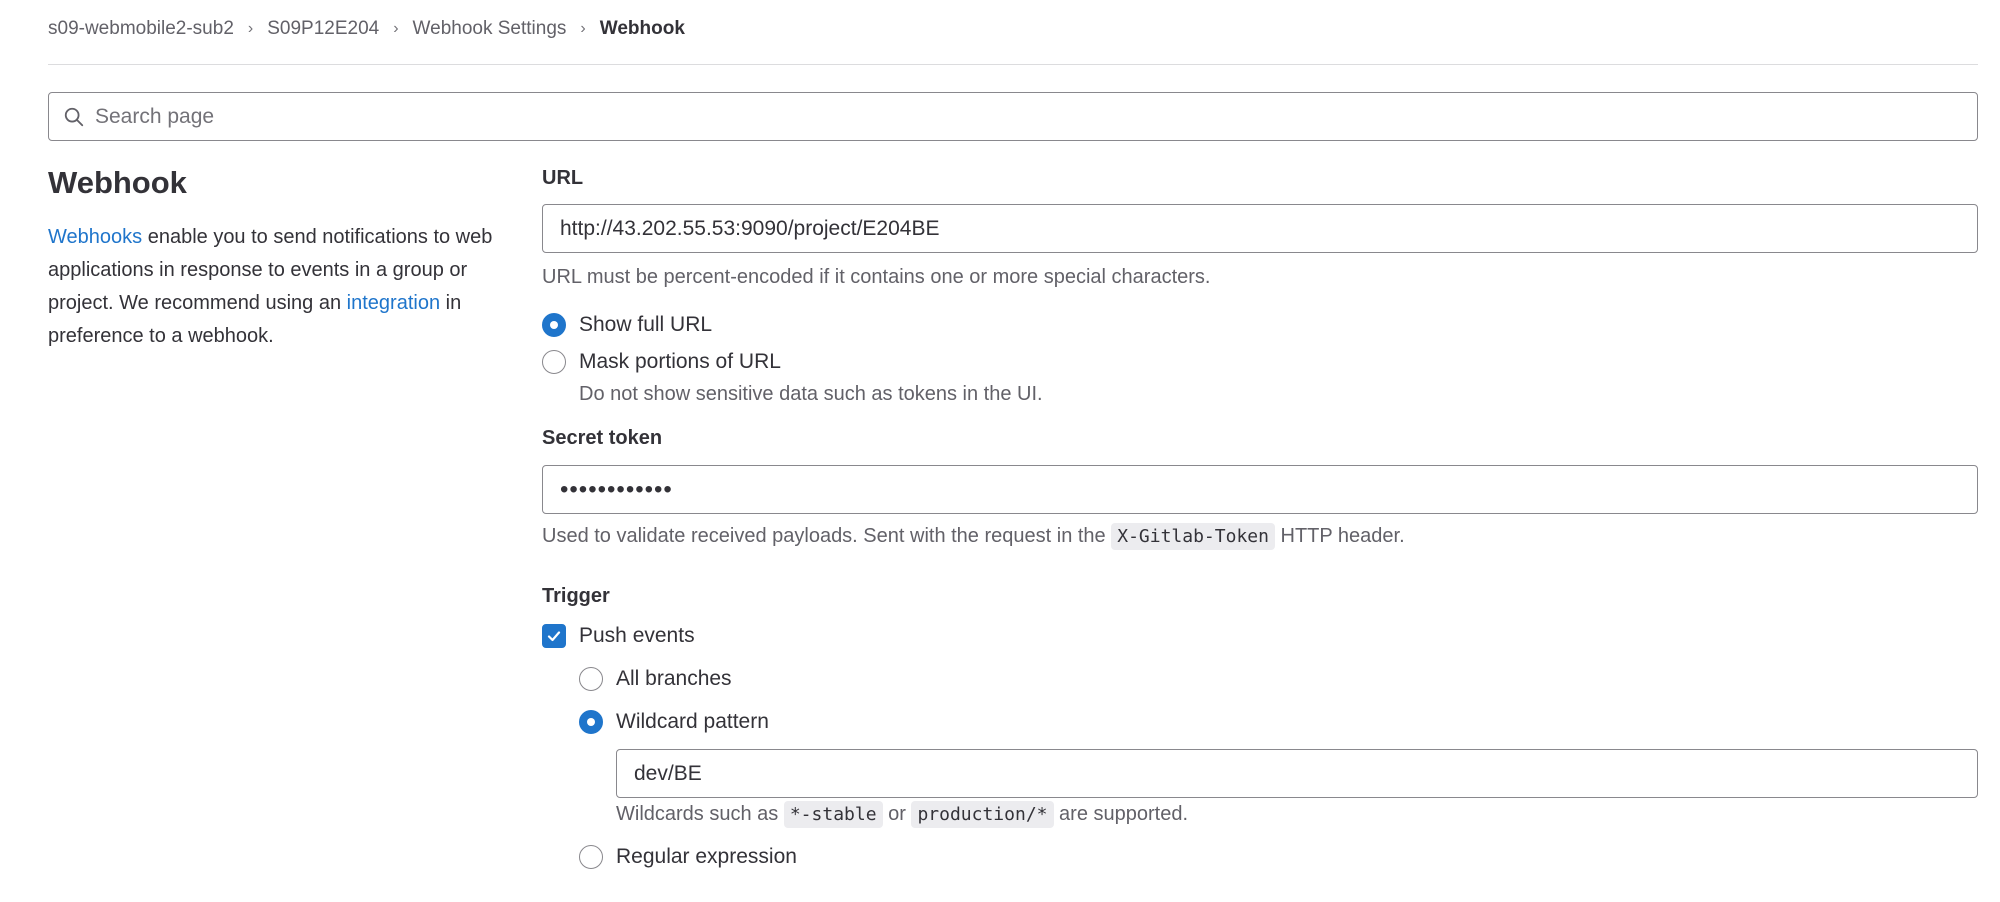 This screenshot has width=2000, height=902. Describe the element at coordinates (1036, 116) in the screenshot. I see `search-input` at that location.